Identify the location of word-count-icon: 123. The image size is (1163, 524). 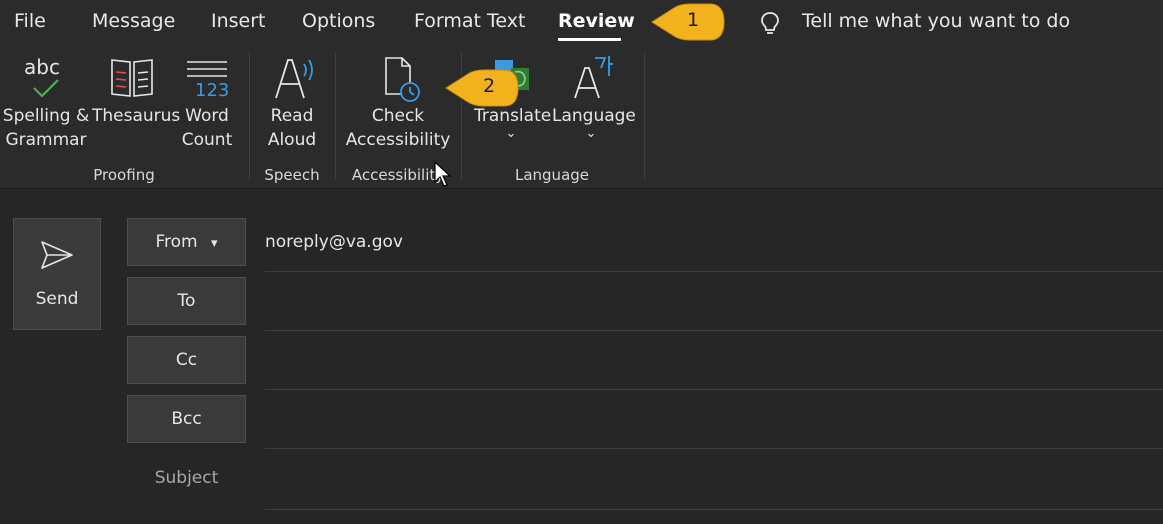
(208, 81).